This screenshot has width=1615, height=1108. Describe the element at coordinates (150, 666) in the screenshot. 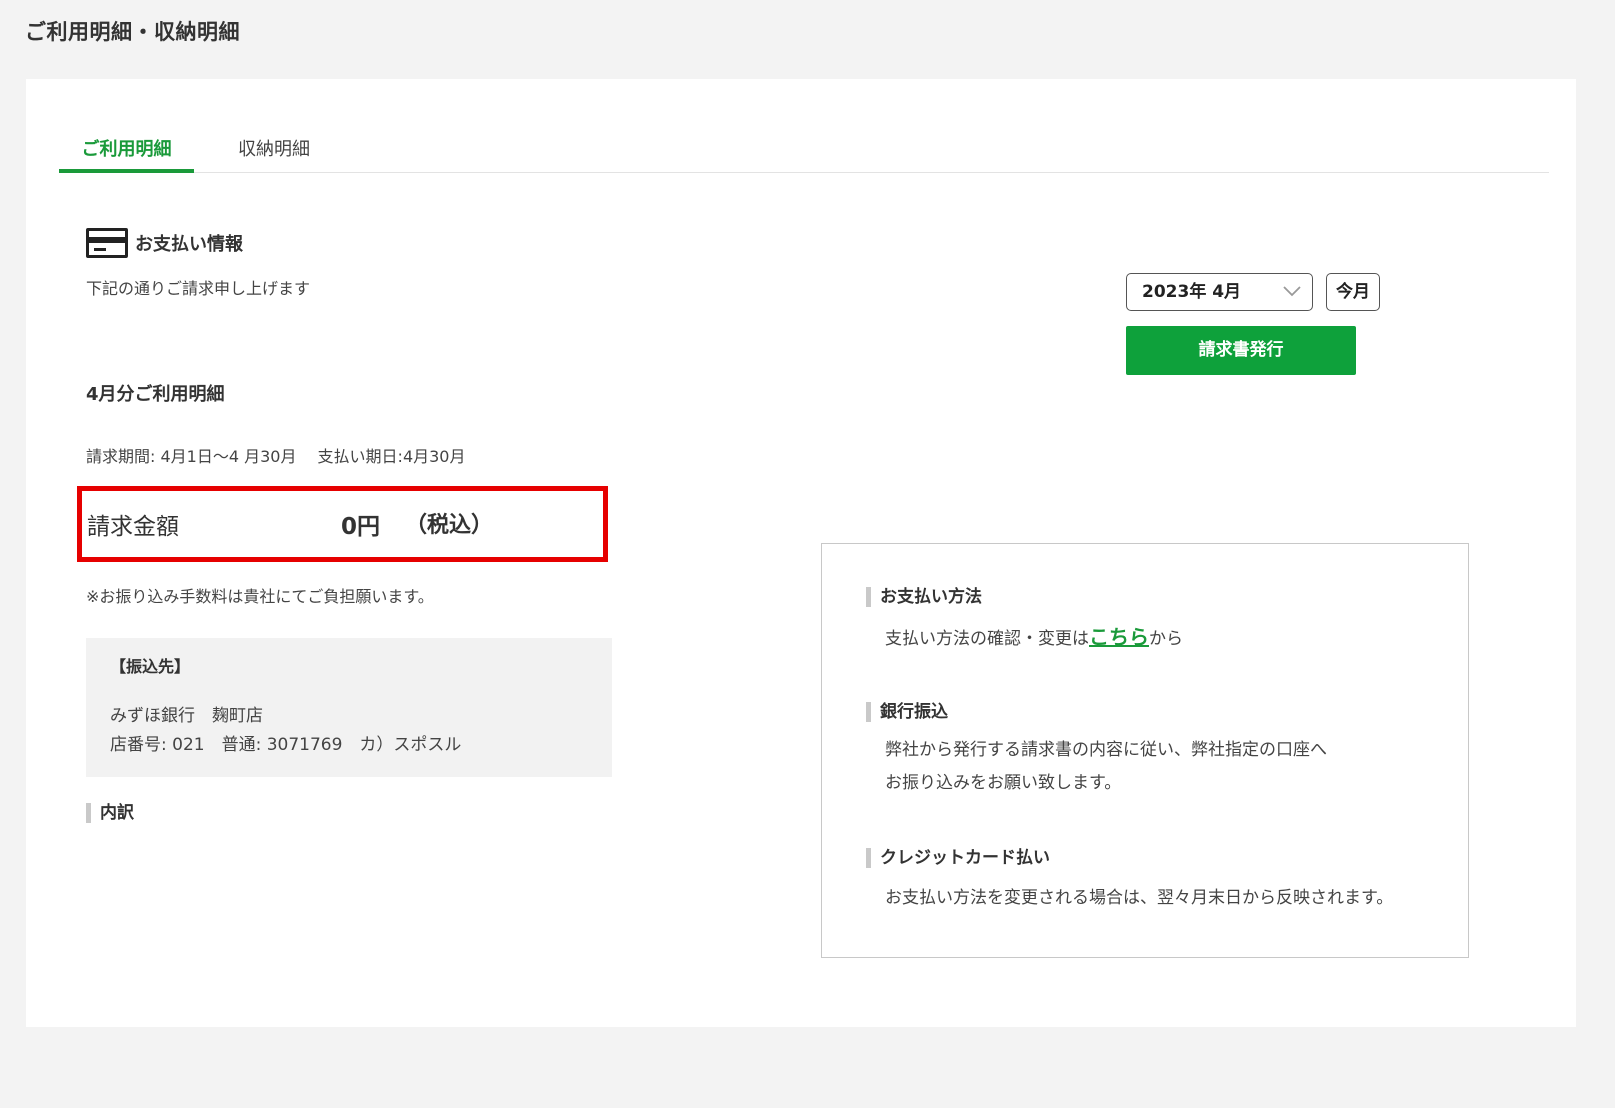

I see `bank-heading: 【振込先】` at that location.